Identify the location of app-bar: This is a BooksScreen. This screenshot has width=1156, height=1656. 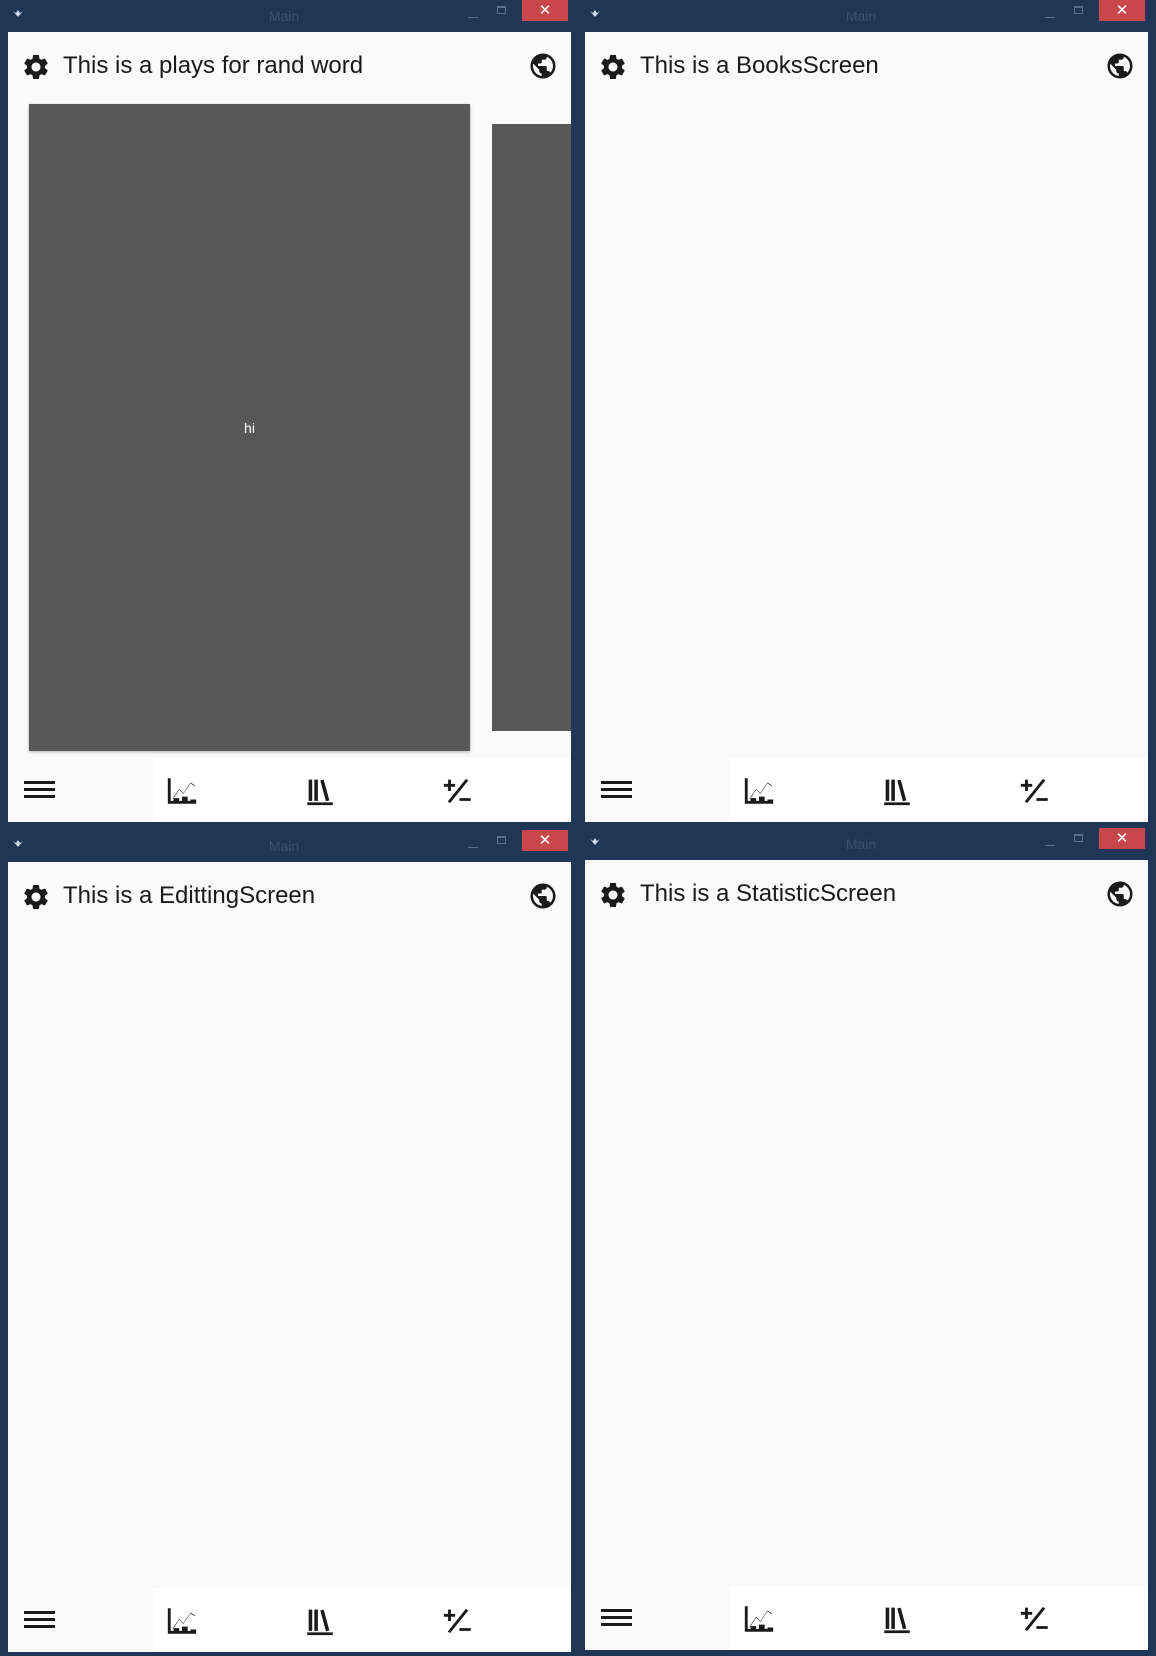
(866, 66).